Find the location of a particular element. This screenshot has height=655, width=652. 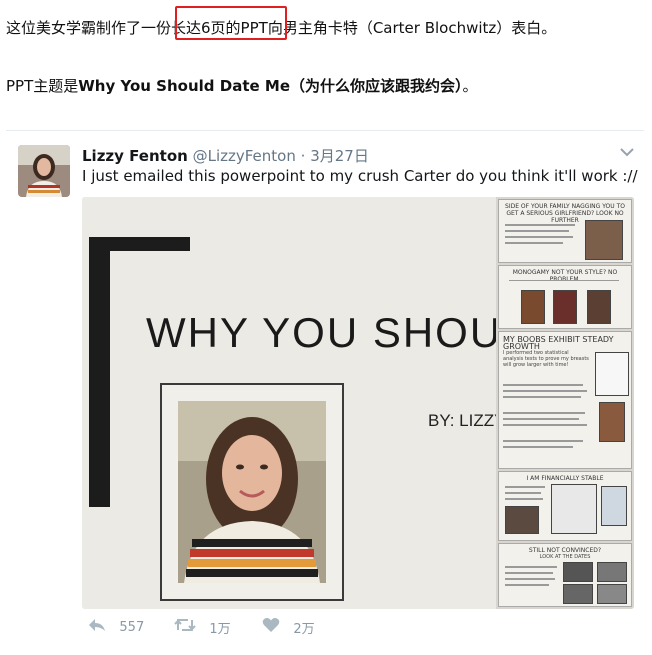

reply-count: 557 is located at coordinates (132, 627).